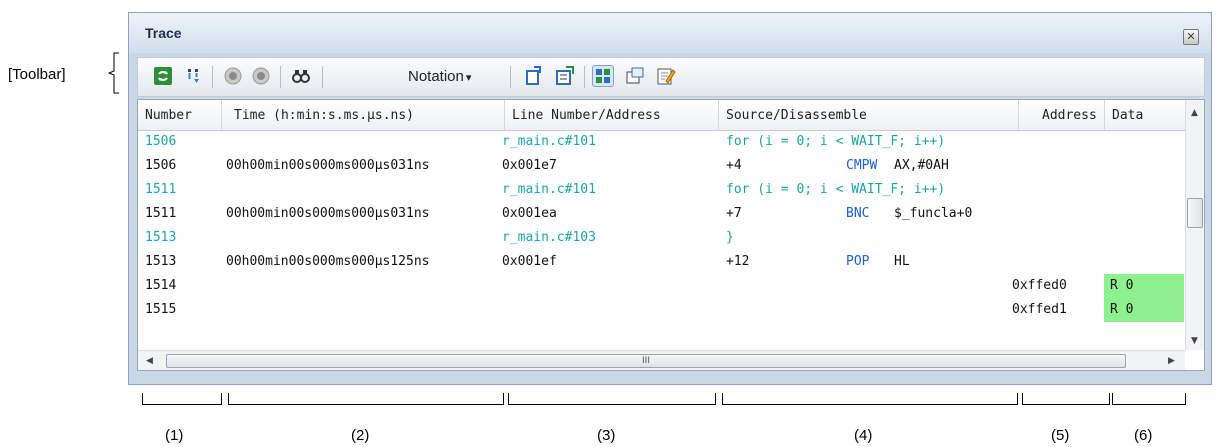 The width and height of the screenshot is (1220, 447). Describe the element at coordinates (113, 73) in the screenshot. I see `toolbar-annotation-brace` at that location.